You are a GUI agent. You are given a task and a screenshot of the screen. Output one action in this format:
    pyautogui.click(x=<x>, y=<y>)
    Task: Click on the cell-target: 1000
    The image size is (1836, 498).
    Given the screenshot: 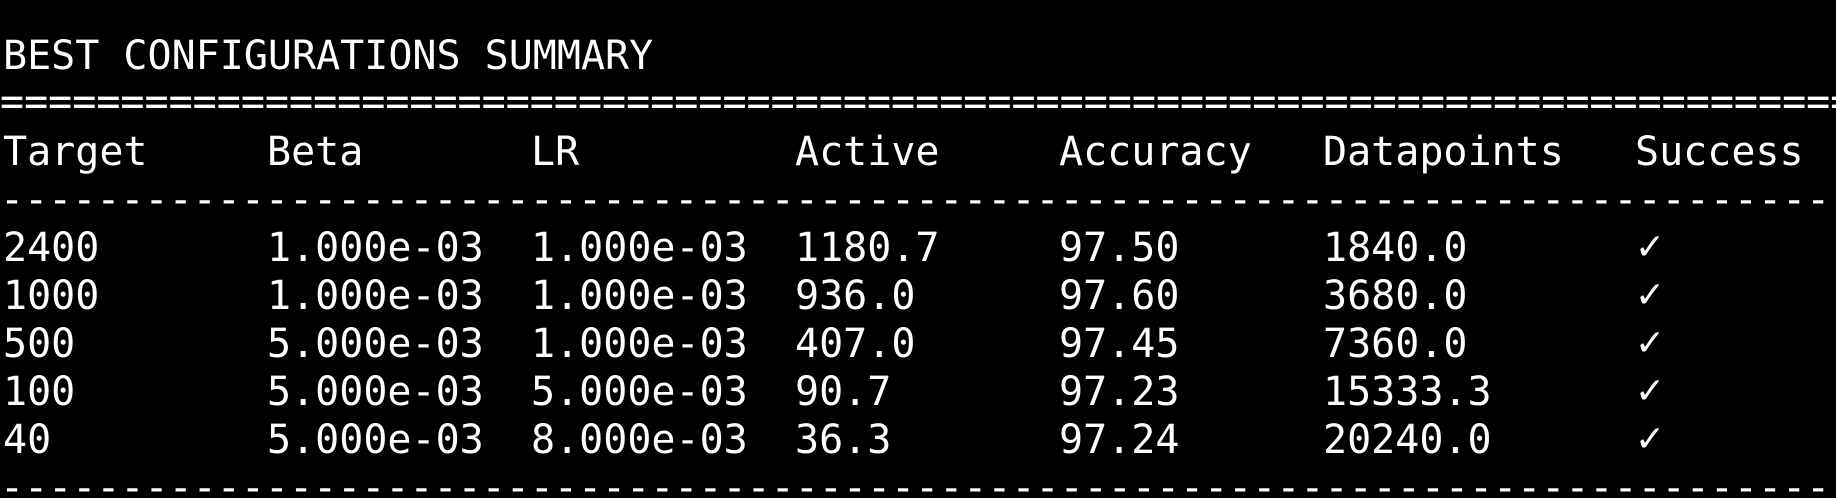 What is the action you would take?
    pyautogui.click(x=51, y=296)
    